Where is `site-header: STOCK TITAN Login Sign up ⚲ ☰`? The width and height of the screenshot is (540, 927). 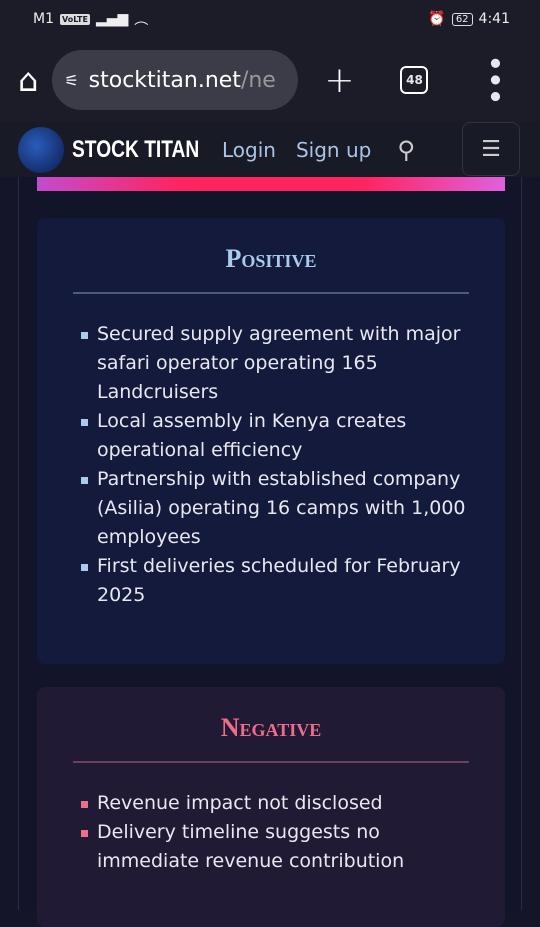
site-header: STOCK TITAN Login Sign up ⚲ ☰ is located at coordinates (270, 149).